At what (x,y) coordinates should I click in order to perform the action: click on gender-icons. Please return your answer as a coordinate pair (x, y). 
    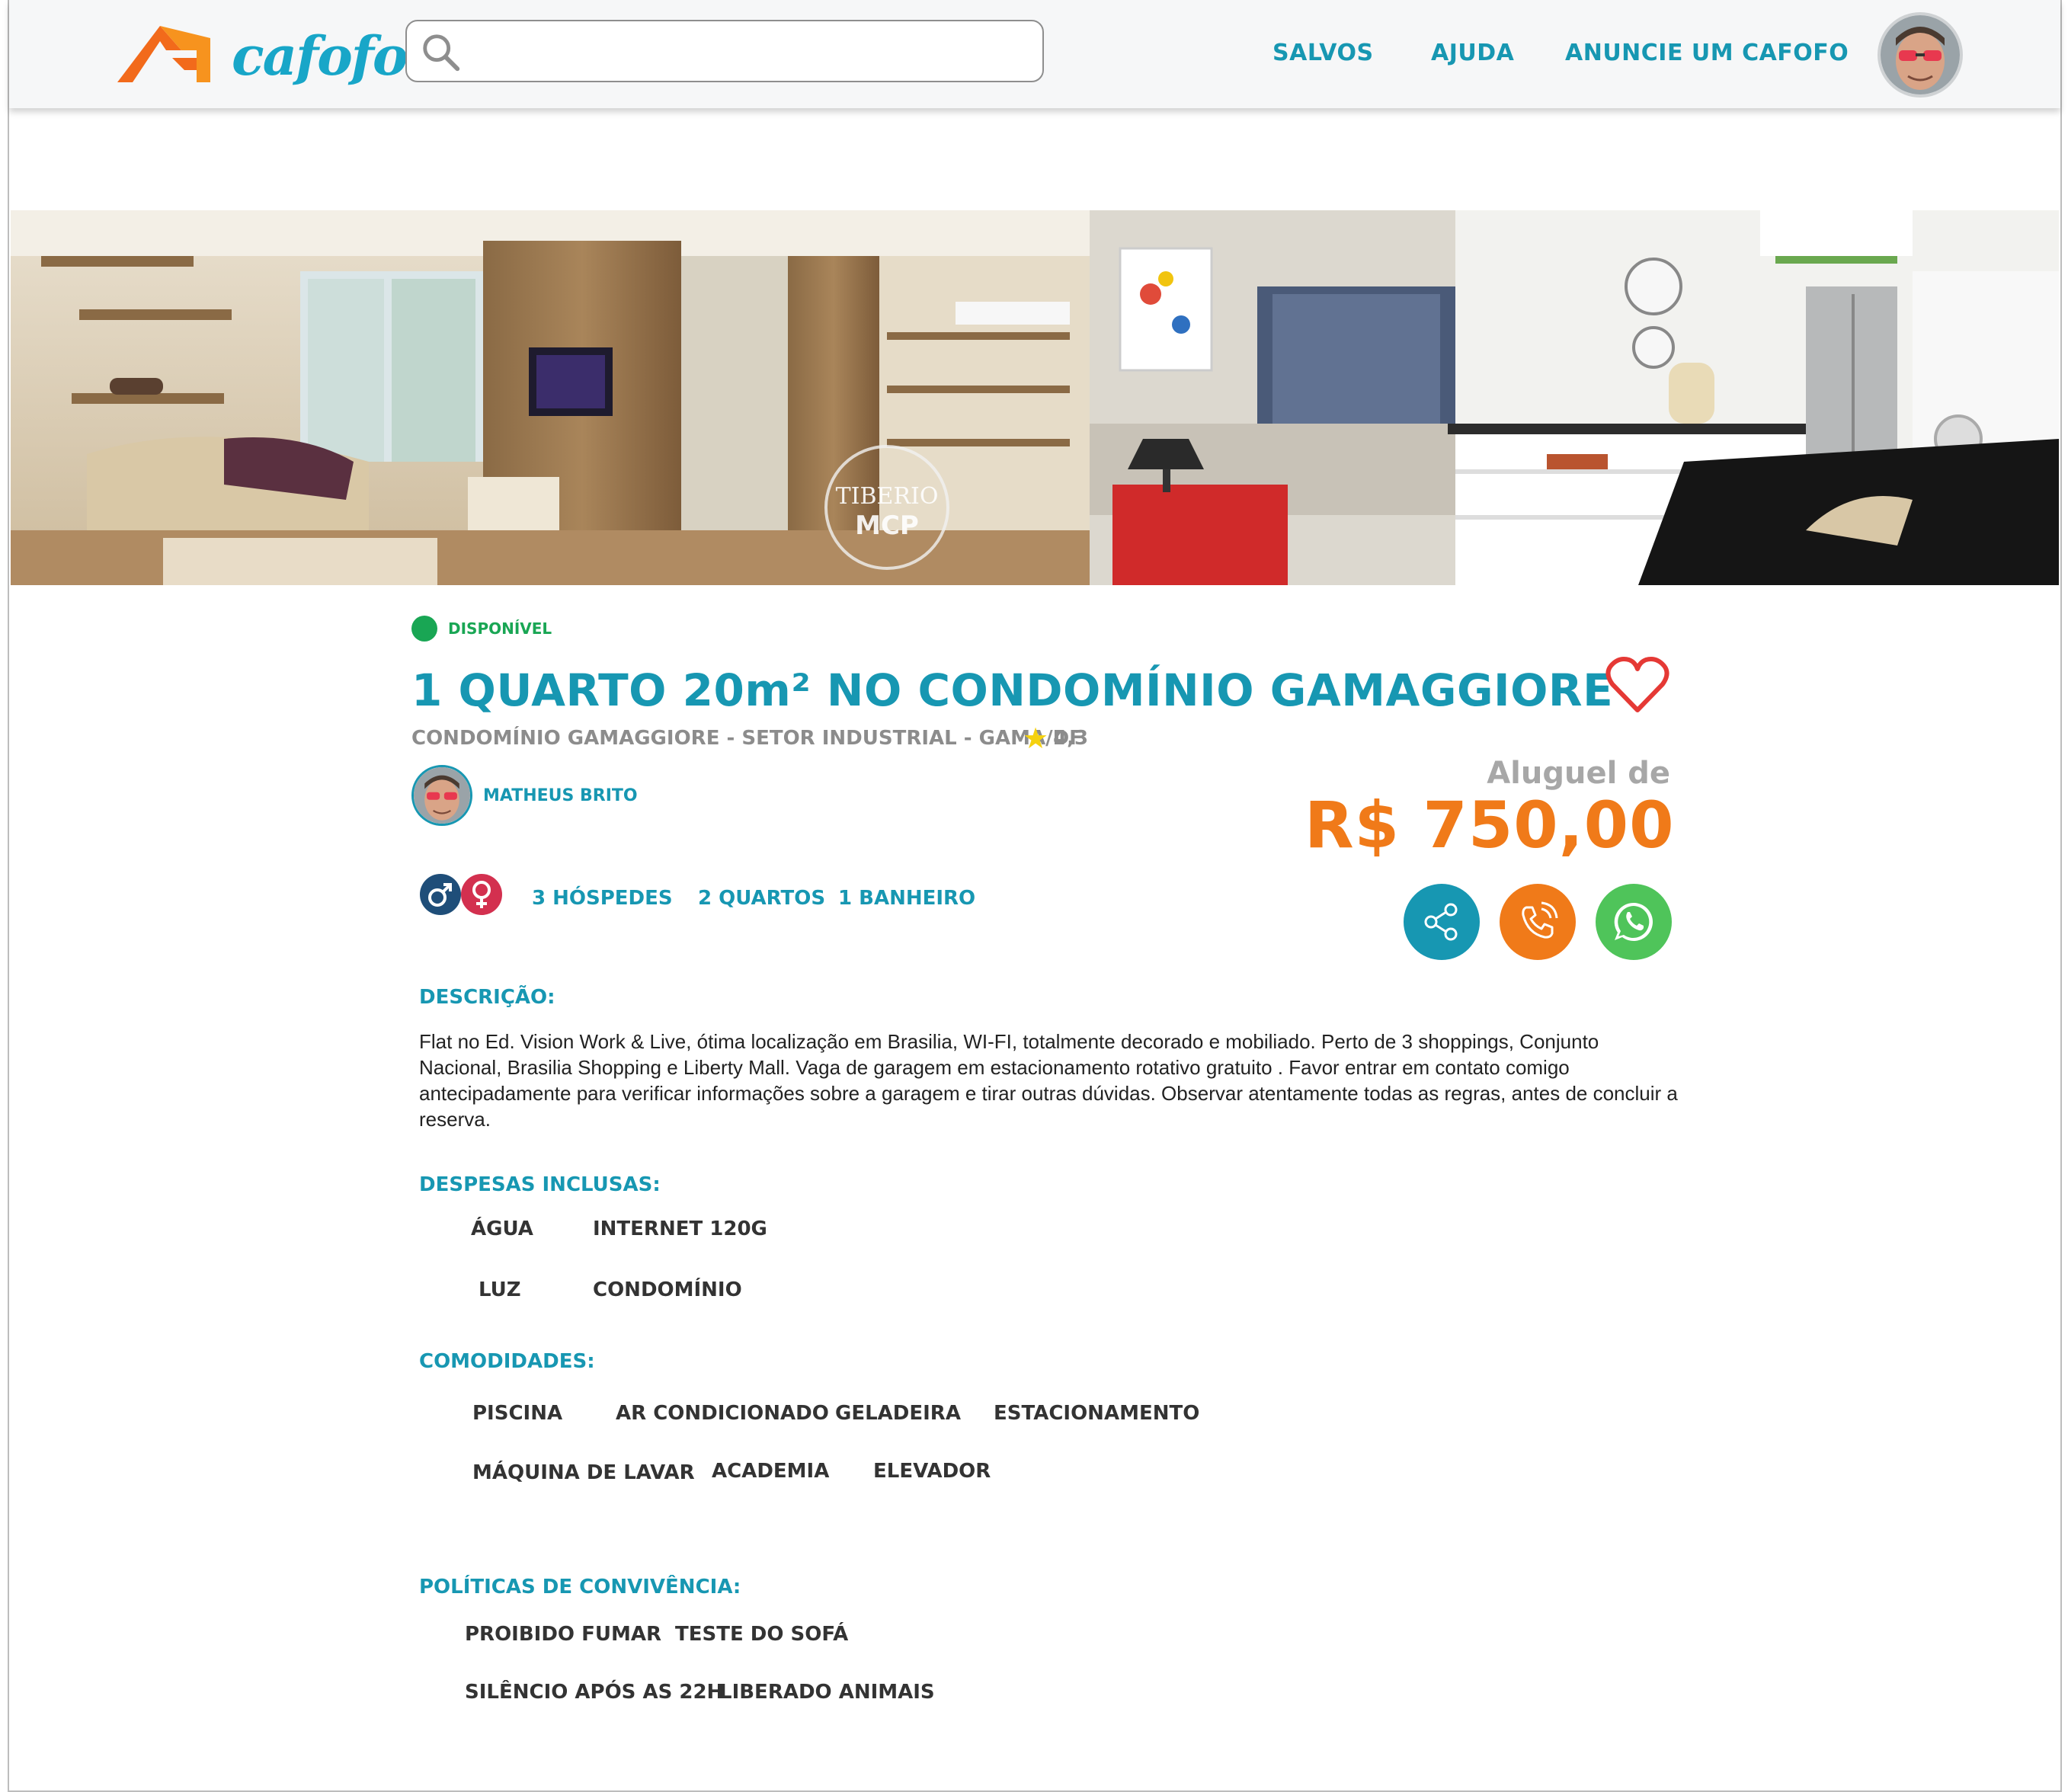
    Looking at the image, I should click on (461, 894).